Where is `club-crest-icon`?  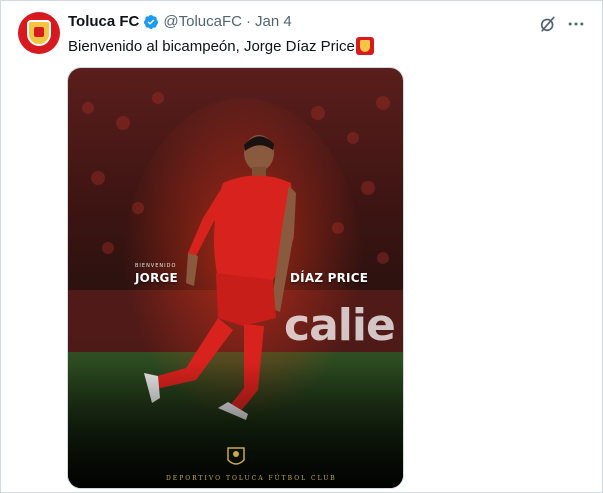
club-crest-icon is located at coordinates (39, 33).